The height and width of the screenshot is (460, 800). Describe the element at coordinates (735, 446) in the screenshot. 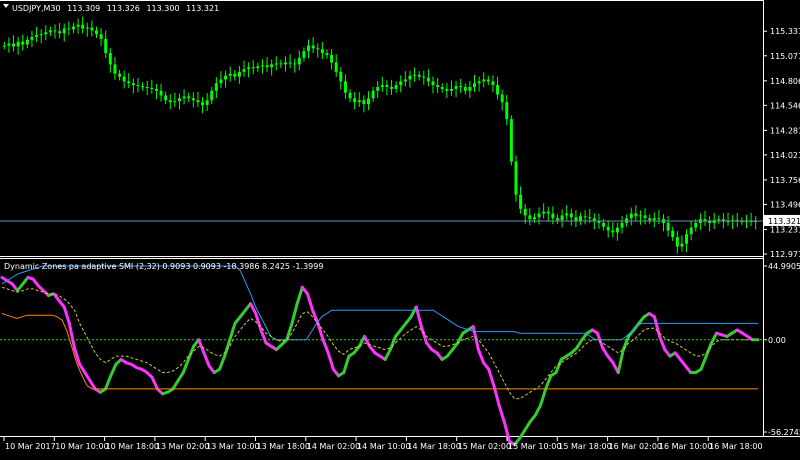

I see `time-tick-label: 16 Mar 18:00` at that location.